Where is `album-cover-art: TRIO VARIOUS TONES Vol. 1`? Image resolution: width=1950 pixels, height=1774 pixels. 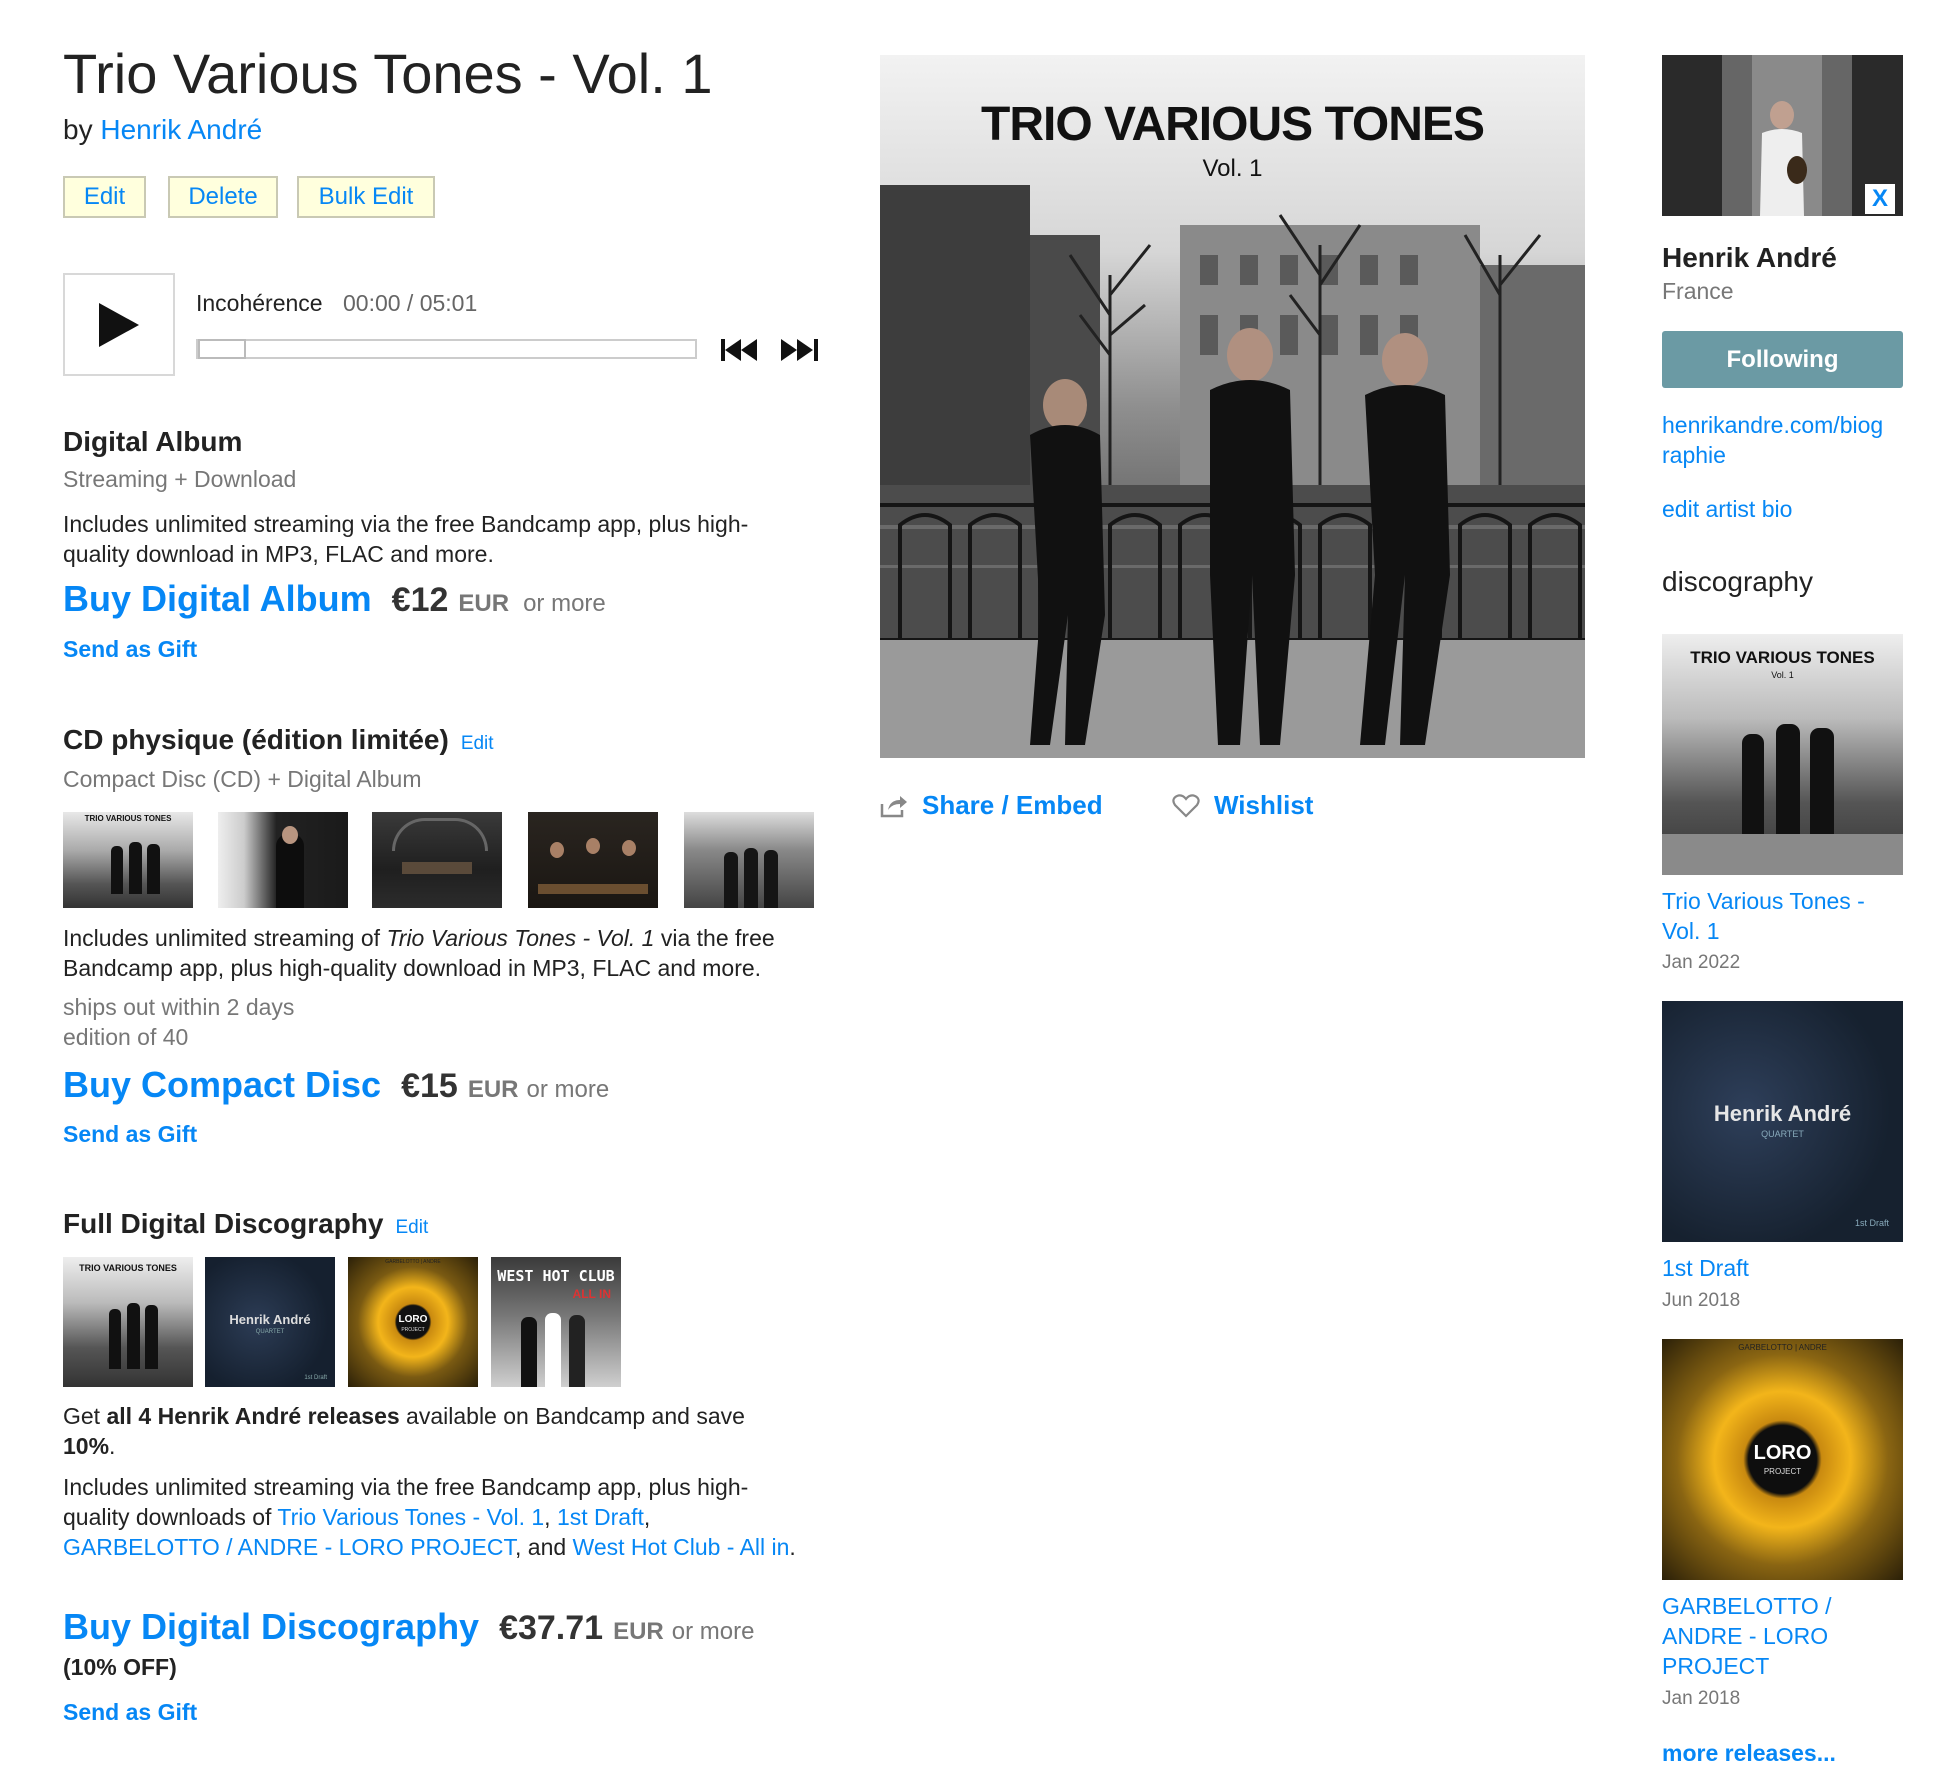 album-cover-art: TRIO VARIOUS TONES Vol. 1 is located at coordinates (1232, 406).